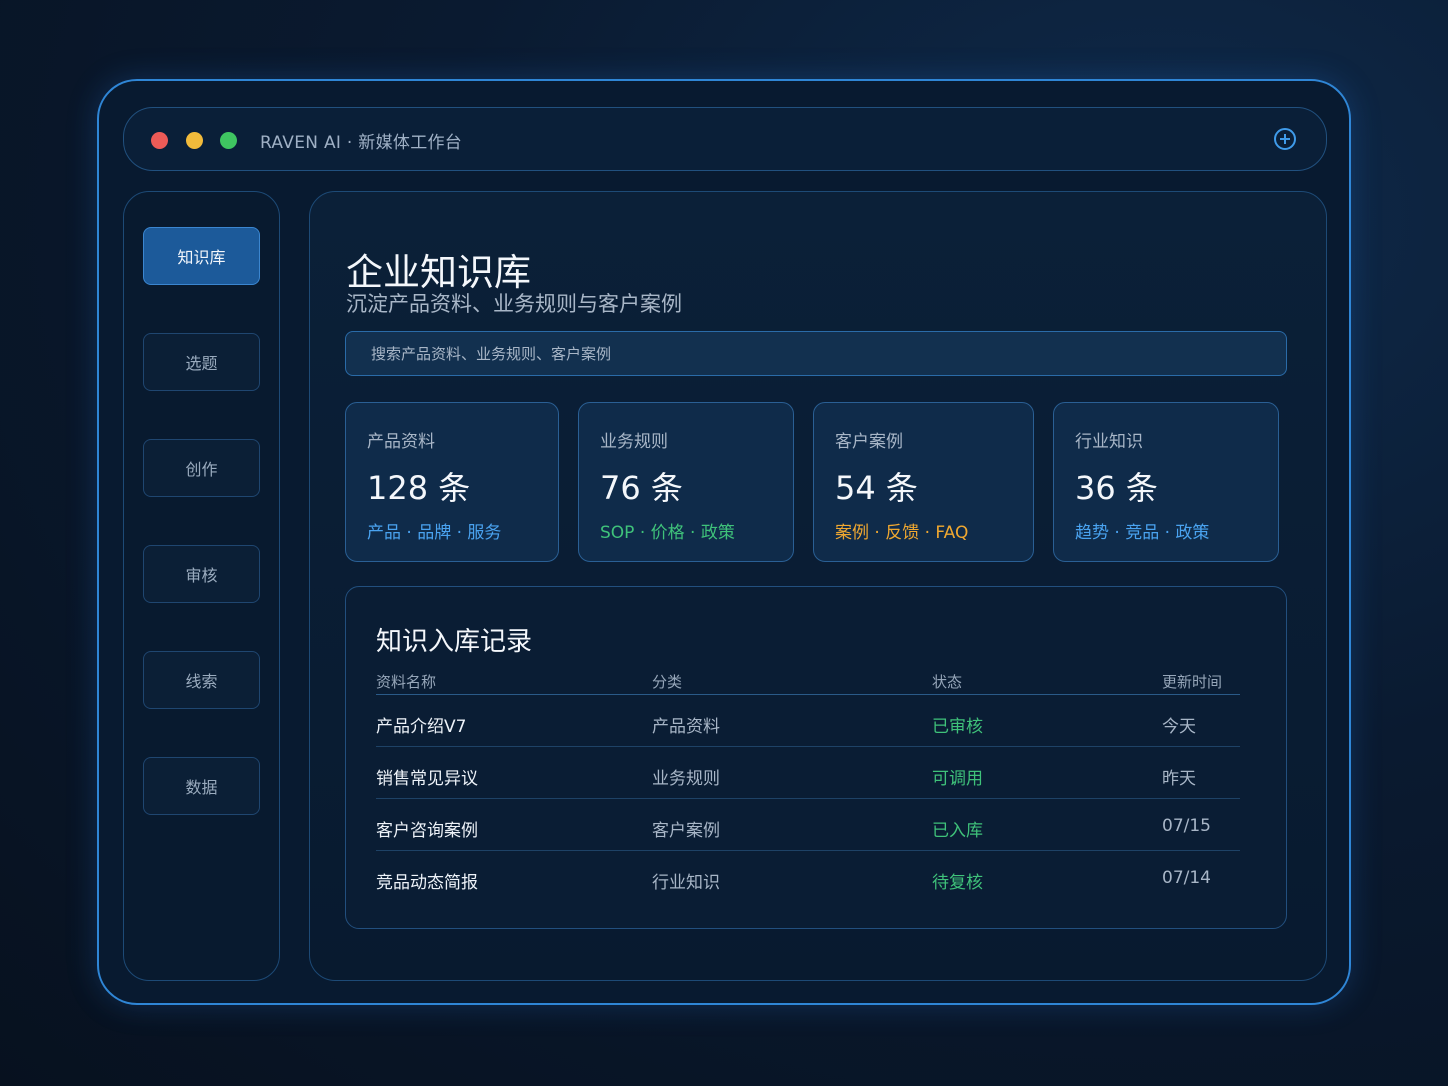 The image size is (1448, 1086). Describe the element at coordinates (1109, 442) in the screenshot. I see `card-label: 行业知识` at that location.